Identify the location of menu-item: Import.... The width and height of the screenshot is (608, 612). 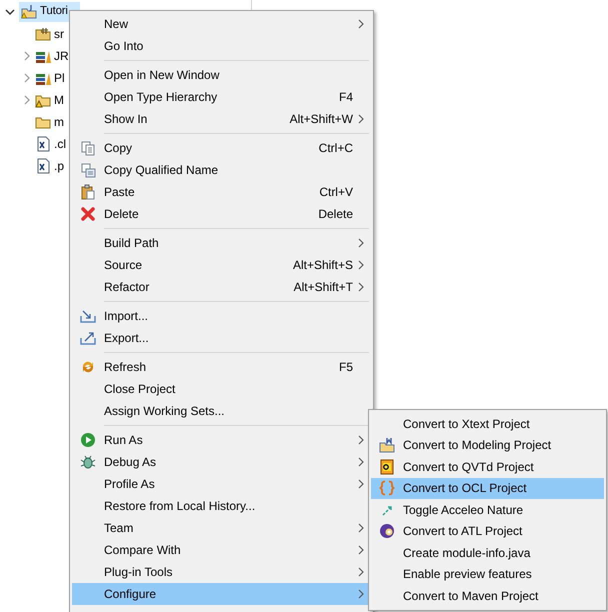
(220, 316).